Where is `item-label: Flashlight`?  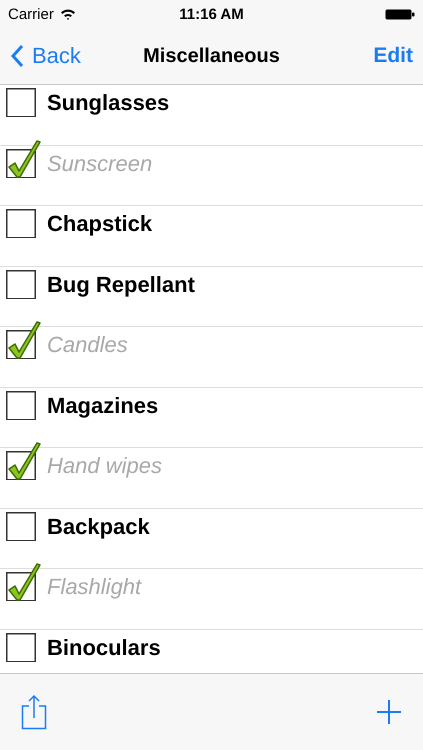 item-label: Flashlight is located at coordinates (94, 587).